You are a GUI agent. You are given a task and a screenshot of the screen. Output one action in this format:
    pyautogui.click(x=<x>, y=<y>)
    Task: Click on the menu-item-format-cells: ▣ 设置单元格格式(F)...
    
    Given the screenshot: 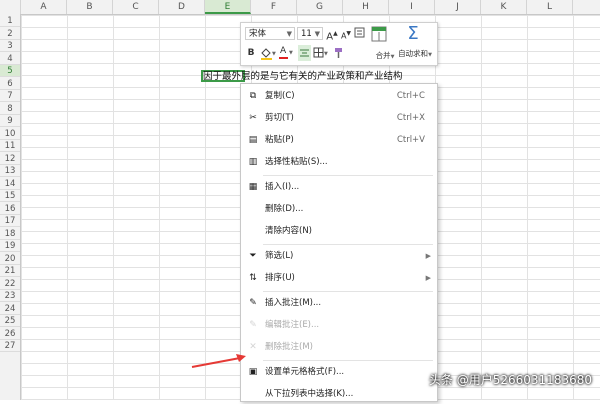 What is the action you would take?
    pyautogui.click(x=339, y=372)
    